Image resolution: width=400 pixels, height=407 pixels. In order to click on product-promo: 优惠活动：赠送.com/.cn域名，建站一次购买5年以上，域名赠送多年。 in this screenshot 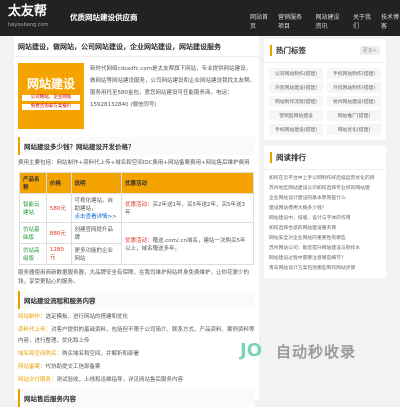, I will do `click(187, 243)`.